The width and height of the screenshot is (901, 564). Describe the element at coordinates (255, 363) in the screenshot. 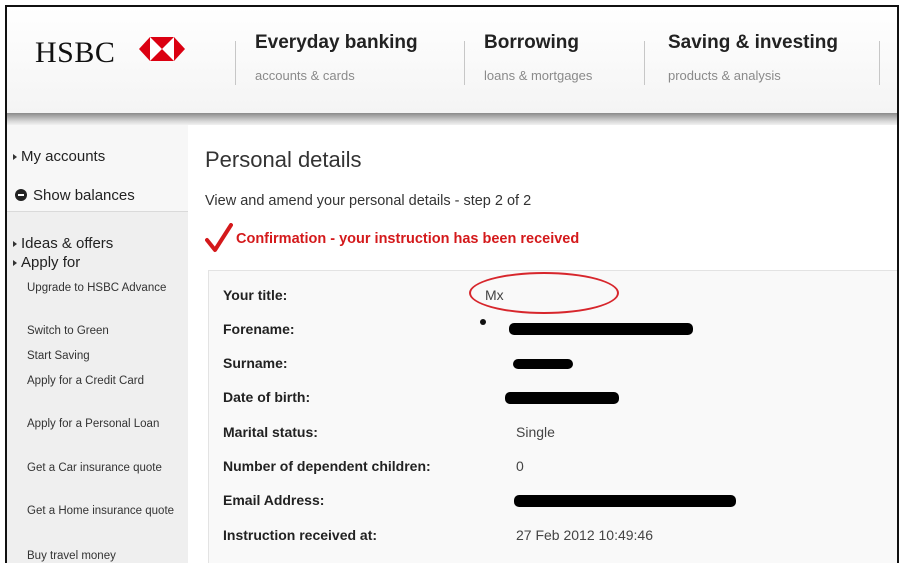

I see `detail-label: Surname:` at that location.